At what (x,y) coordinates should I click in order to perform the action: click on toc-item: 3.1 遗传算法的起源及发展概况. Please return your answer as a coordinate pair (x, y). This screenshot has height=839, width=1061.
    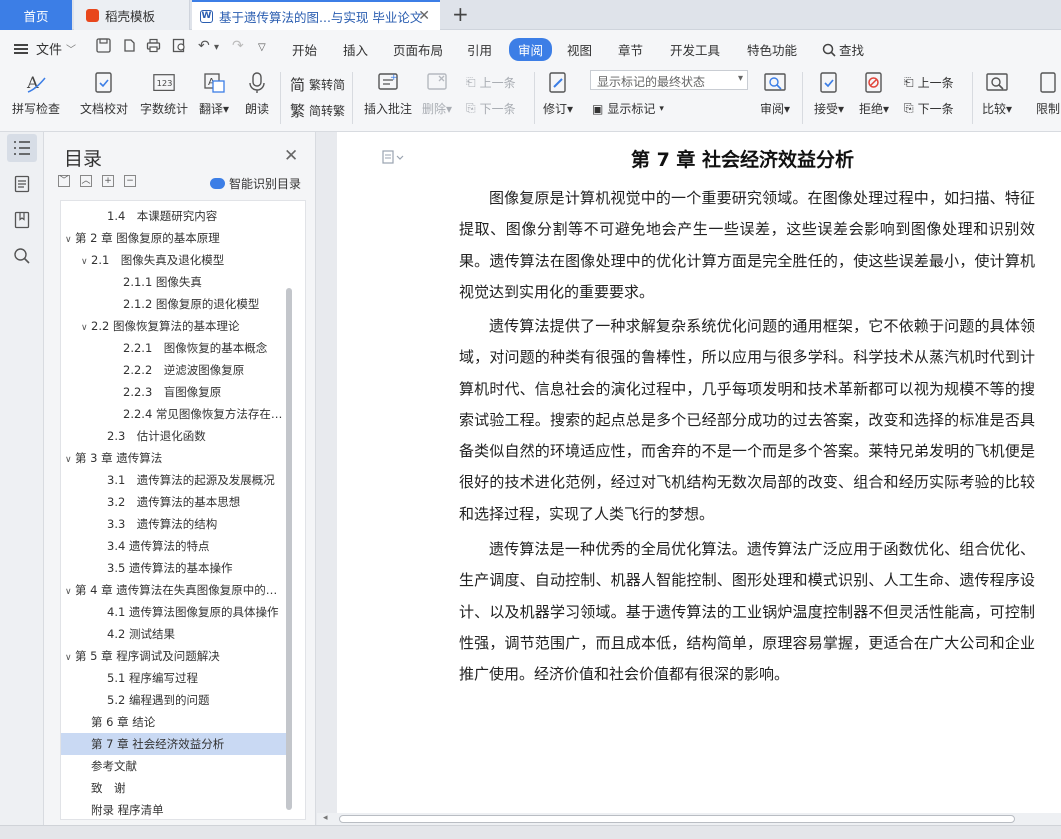
    Looking at the image, I should click on (174, 480).